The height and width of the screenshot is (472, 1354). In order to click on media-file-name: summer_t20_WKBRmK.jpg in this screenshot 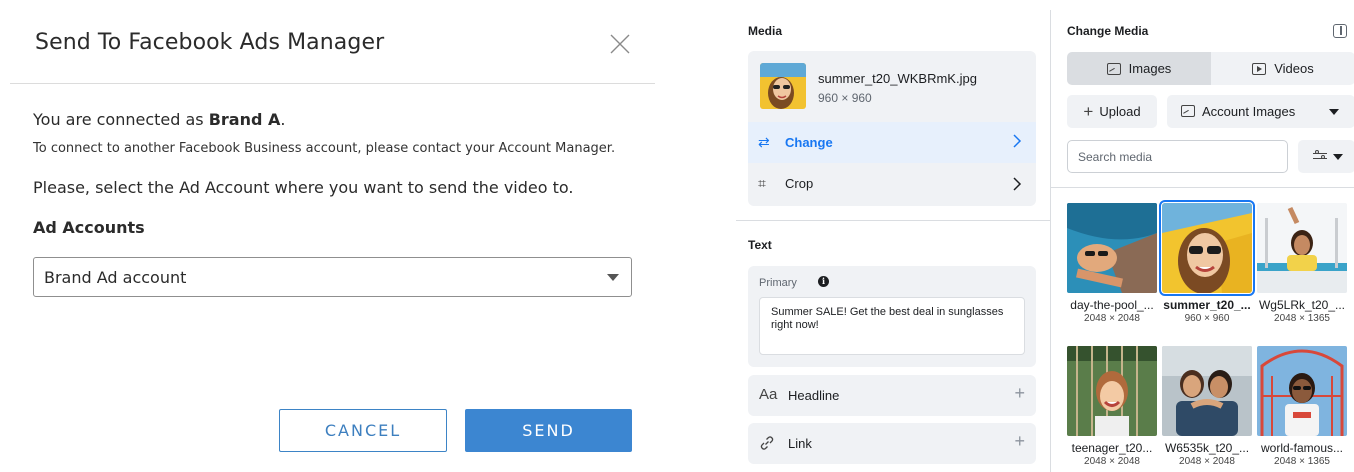, I will do `click(897, 78)`.